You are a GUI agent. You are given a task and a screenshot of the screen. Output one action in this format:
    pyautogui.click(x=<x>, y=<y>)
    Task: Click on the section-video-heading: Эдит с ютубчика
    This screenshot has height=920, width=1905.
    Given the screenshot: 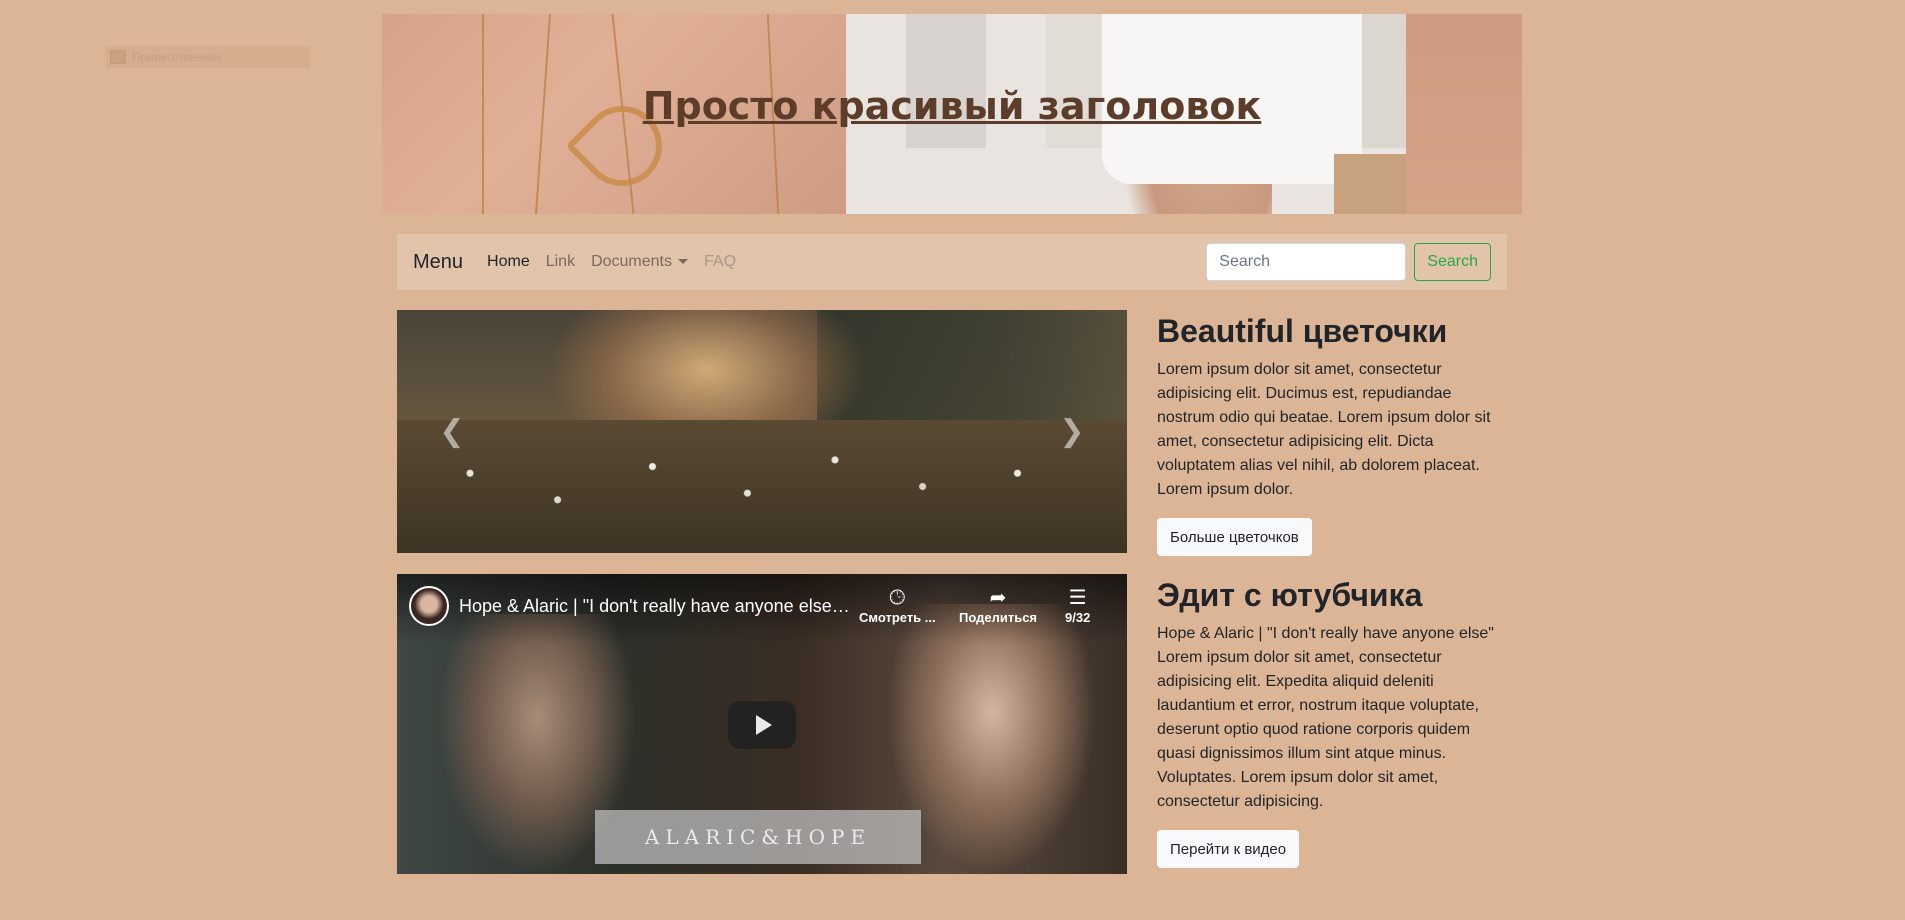 What is the action you would take?
    pyautogui.click(x=1290, y=595)
    